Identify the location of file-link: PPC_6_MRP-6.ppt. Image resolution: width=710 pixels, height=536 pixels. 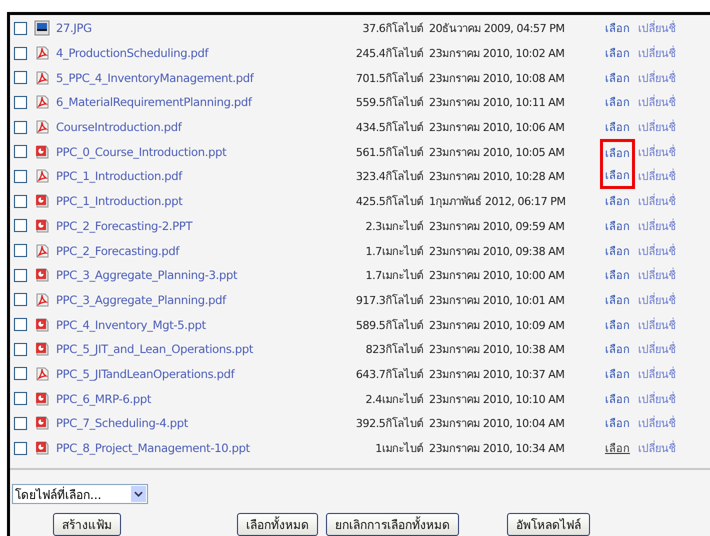
(182, 399).